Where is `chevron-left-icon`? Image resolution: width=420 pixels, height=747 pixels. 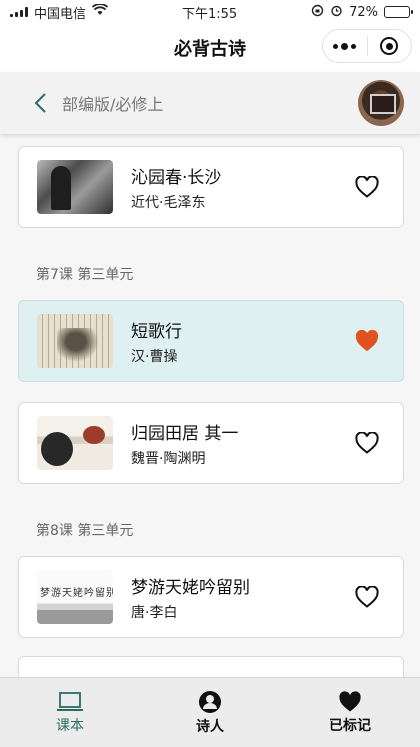
chevron-left-icon is located at coordinates (40, 103).